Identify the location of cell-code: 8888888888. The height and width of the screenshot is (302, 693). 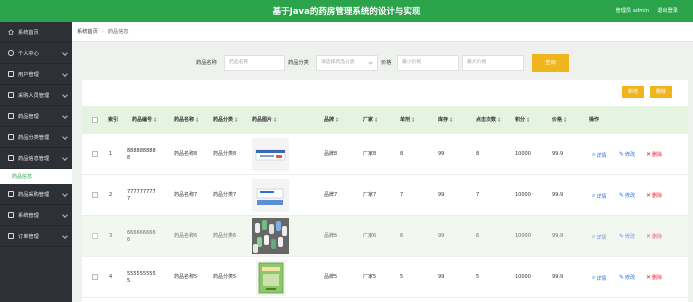
(141, 154).